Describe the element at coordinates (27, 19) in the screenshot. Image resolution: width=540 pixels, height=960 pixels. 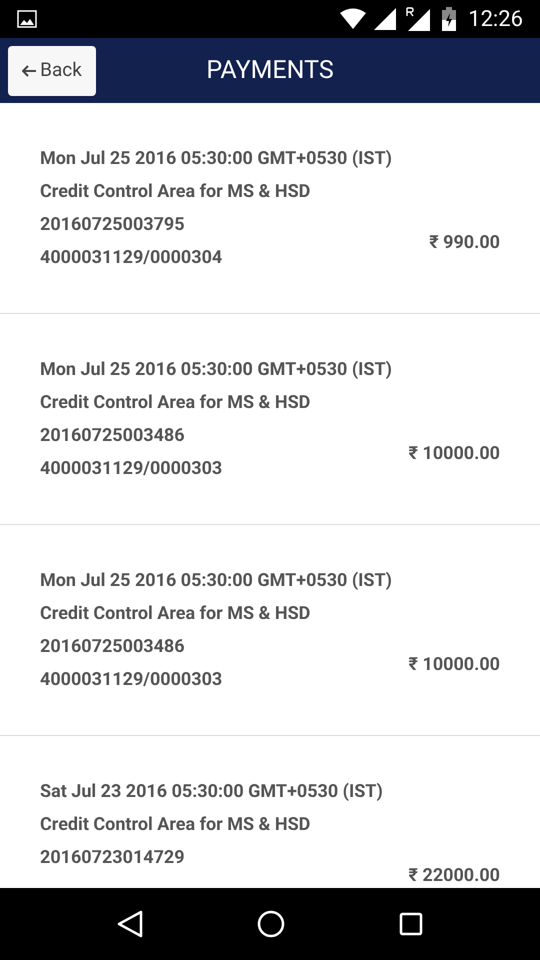
I see `image-icon` at that location.